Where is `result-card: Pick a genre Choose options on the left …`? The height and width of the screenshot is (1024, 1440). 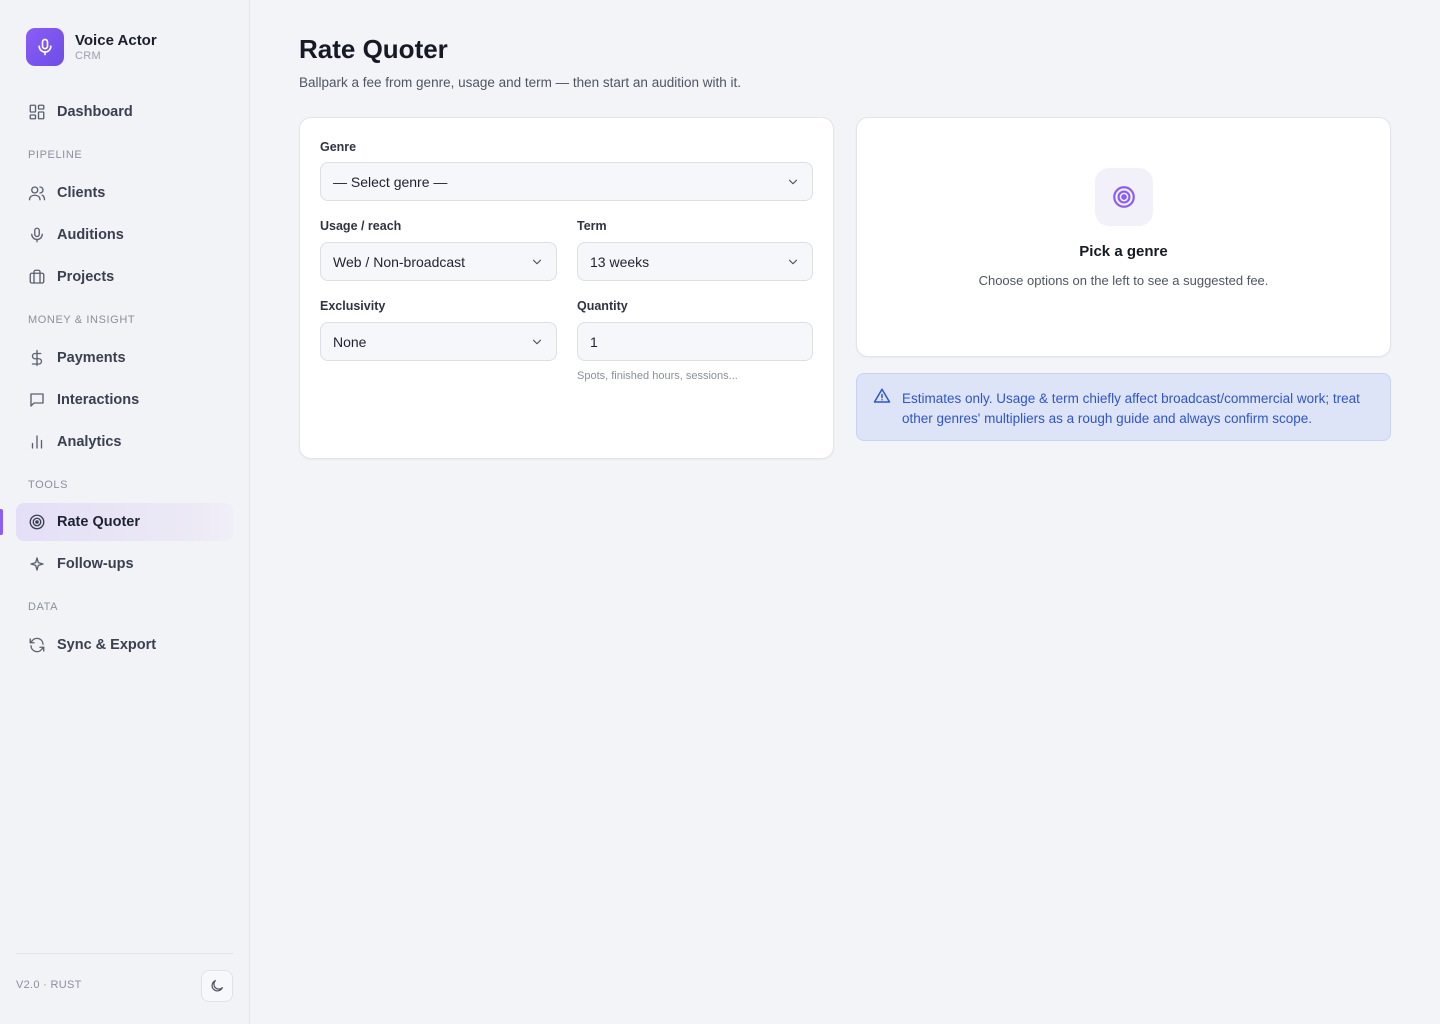
result-card: Pick a genre Choose options on the left … is located at coordinates (1123, 237).